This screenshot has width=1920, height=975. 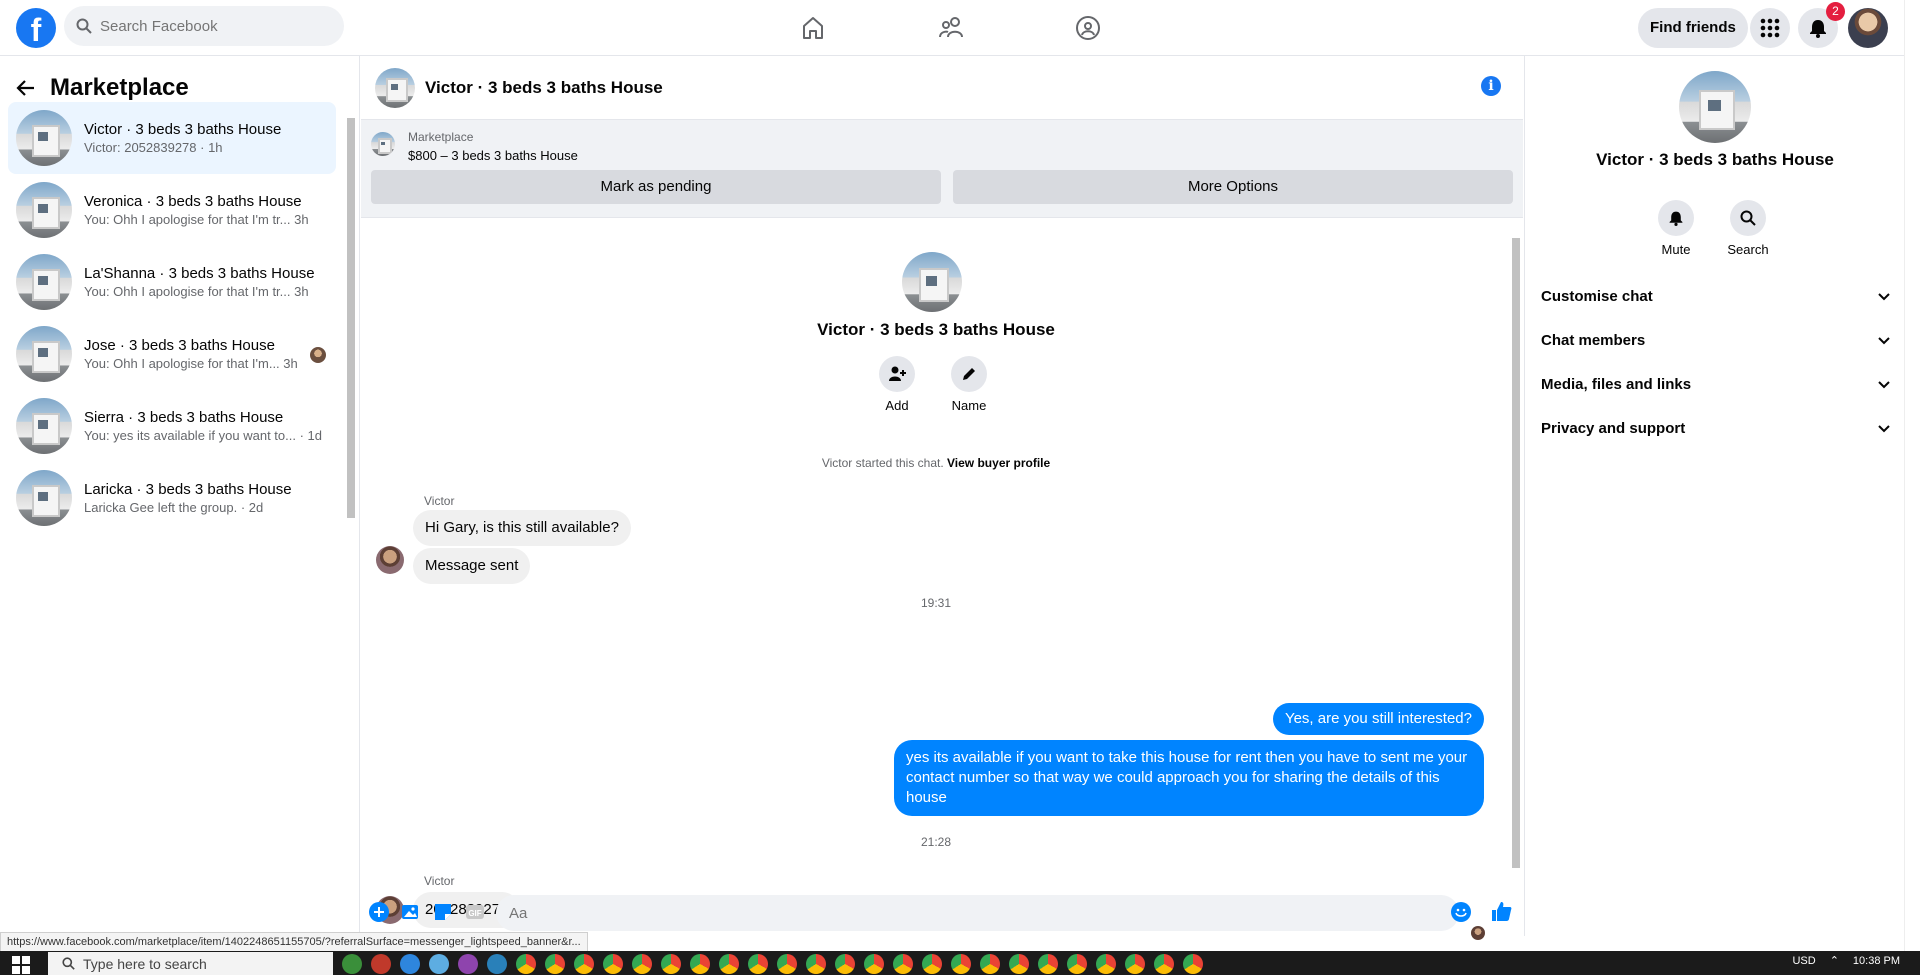 What do you see at coordinates (897, 384) in the screenshot?
I see `add-people-button: Add` at bounding box center [897, 384].